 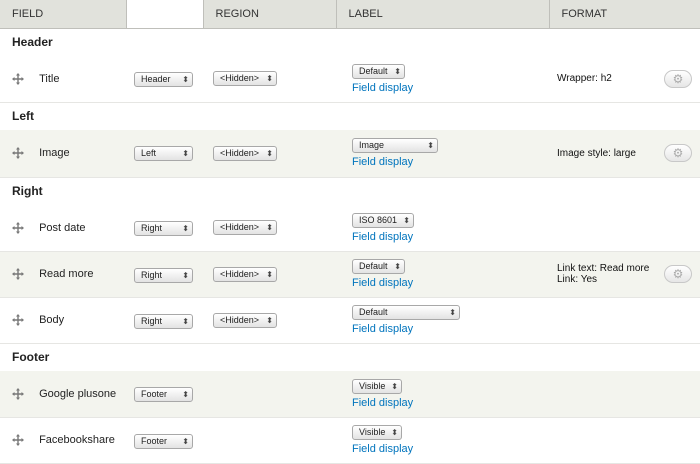 I want to click on region-title: Footer, so click(x=350, y=357).